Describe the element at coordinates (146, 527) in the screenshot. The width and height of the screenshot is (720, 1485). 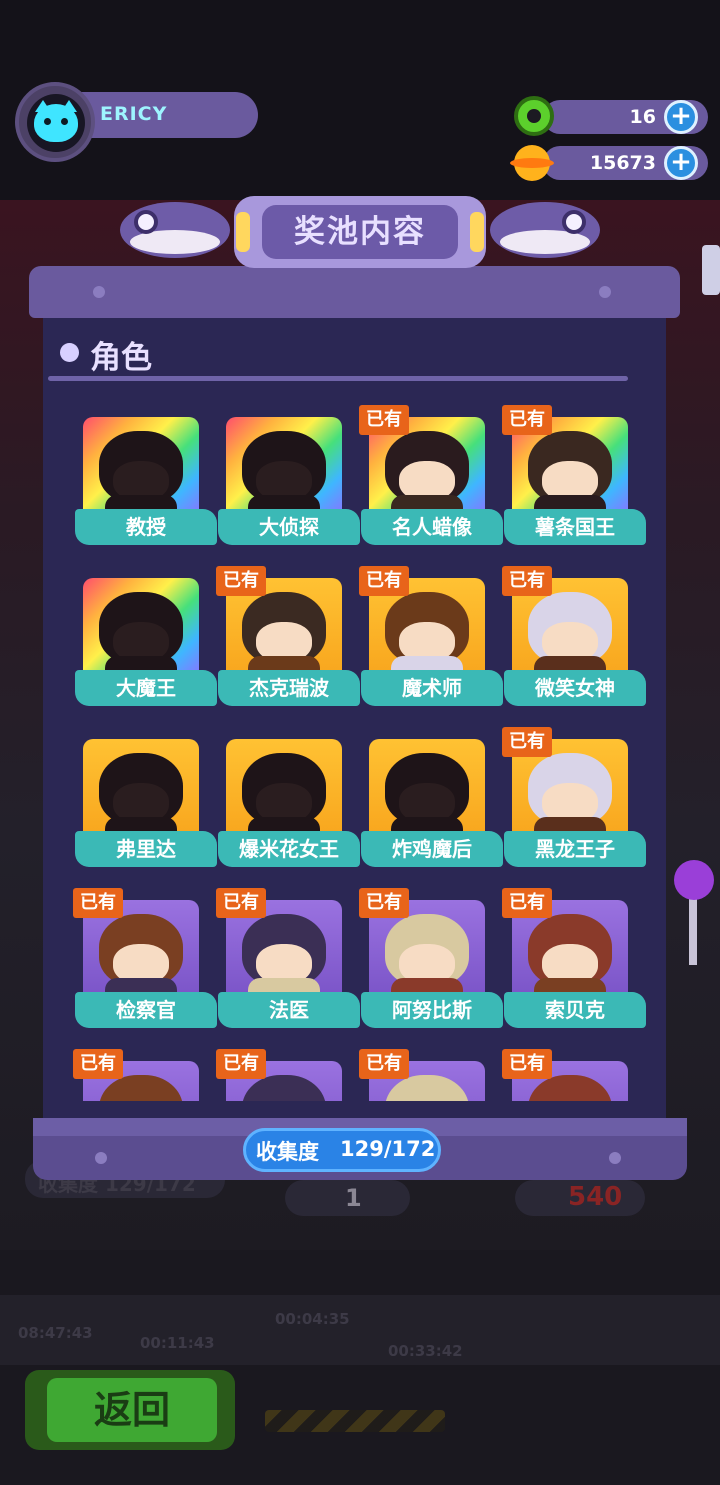
I see `character-name: 教授` at that location.